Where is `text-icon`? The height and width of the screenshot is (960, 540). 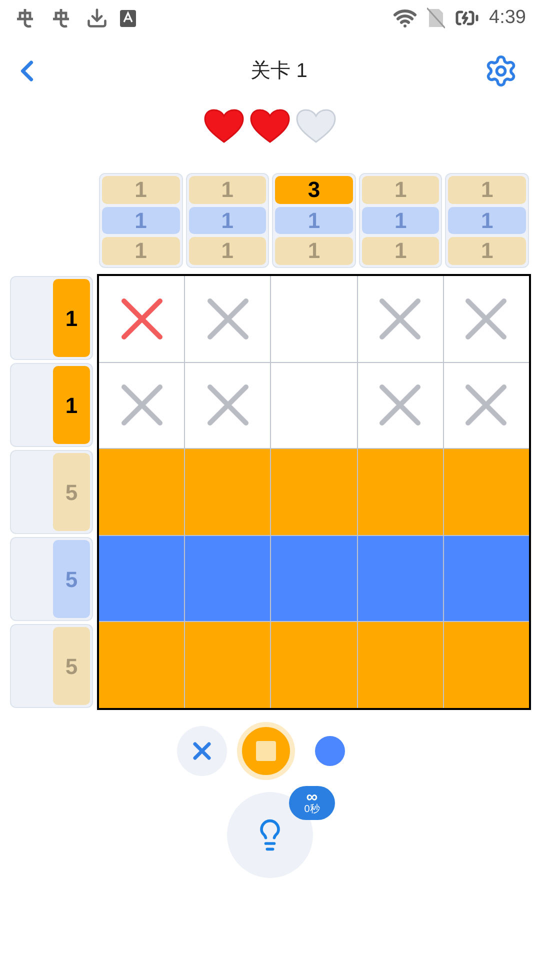 text-icon is located at coordinates (128, 18).